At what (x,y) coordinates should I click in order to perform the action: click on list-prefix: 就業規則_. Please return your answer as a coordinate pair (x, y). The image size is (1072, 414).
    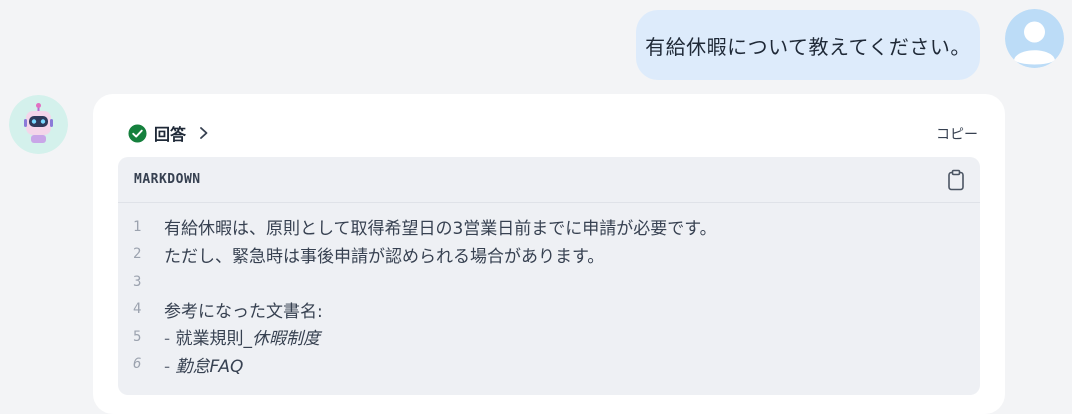
    Looking at the image, I should click on (214, 339).